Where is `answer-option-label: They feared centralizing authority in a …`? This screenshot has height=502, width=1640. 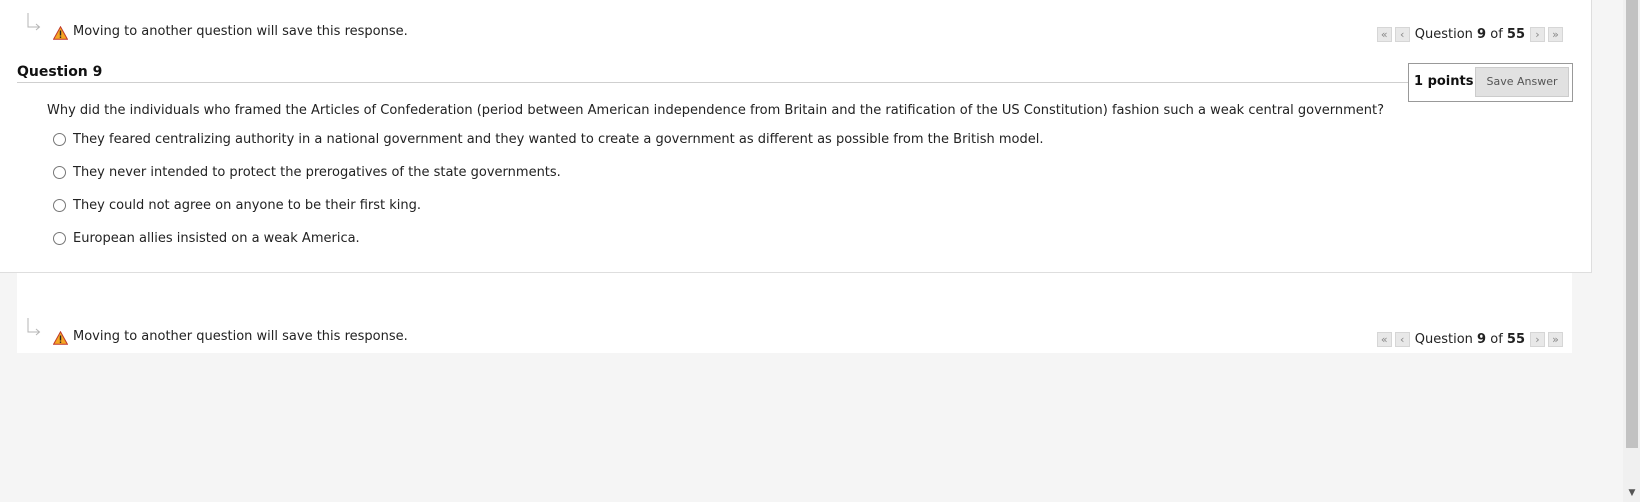 answer-option-label: They feared centralizing authority in a … is located at coordinates (558, 139).